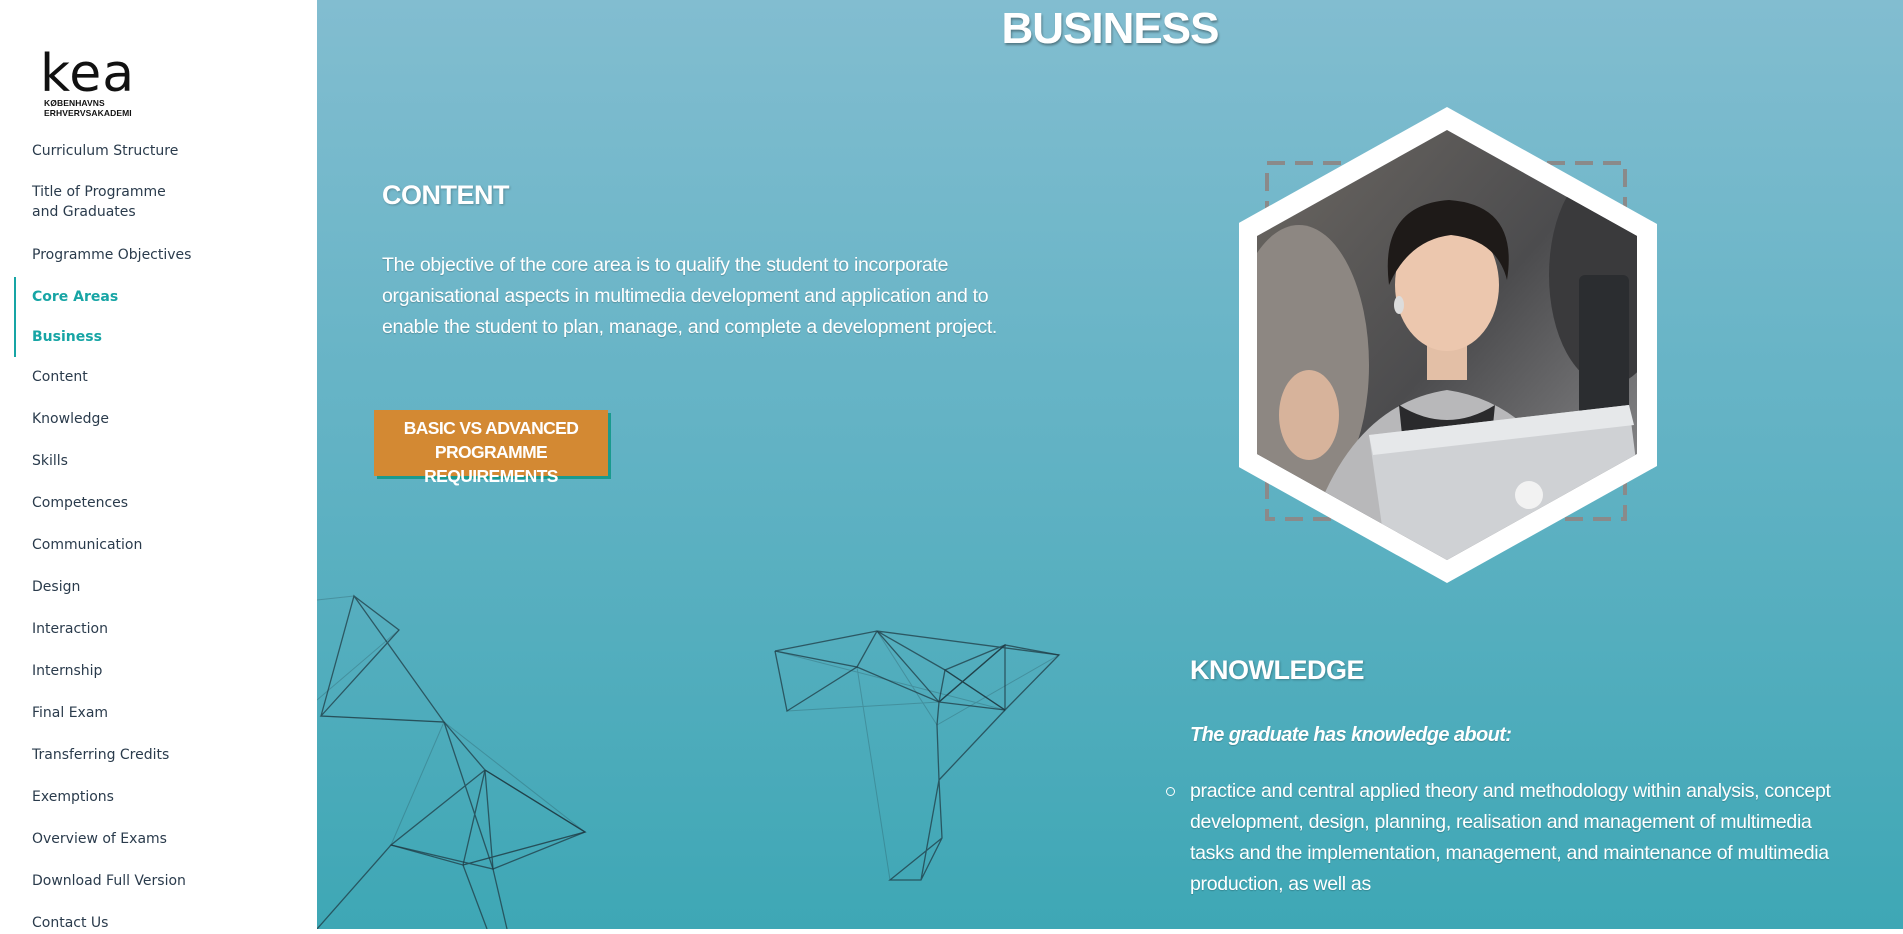  I want to click on nav-overview-of-exams: Overview of Exams, so click(83, 840).